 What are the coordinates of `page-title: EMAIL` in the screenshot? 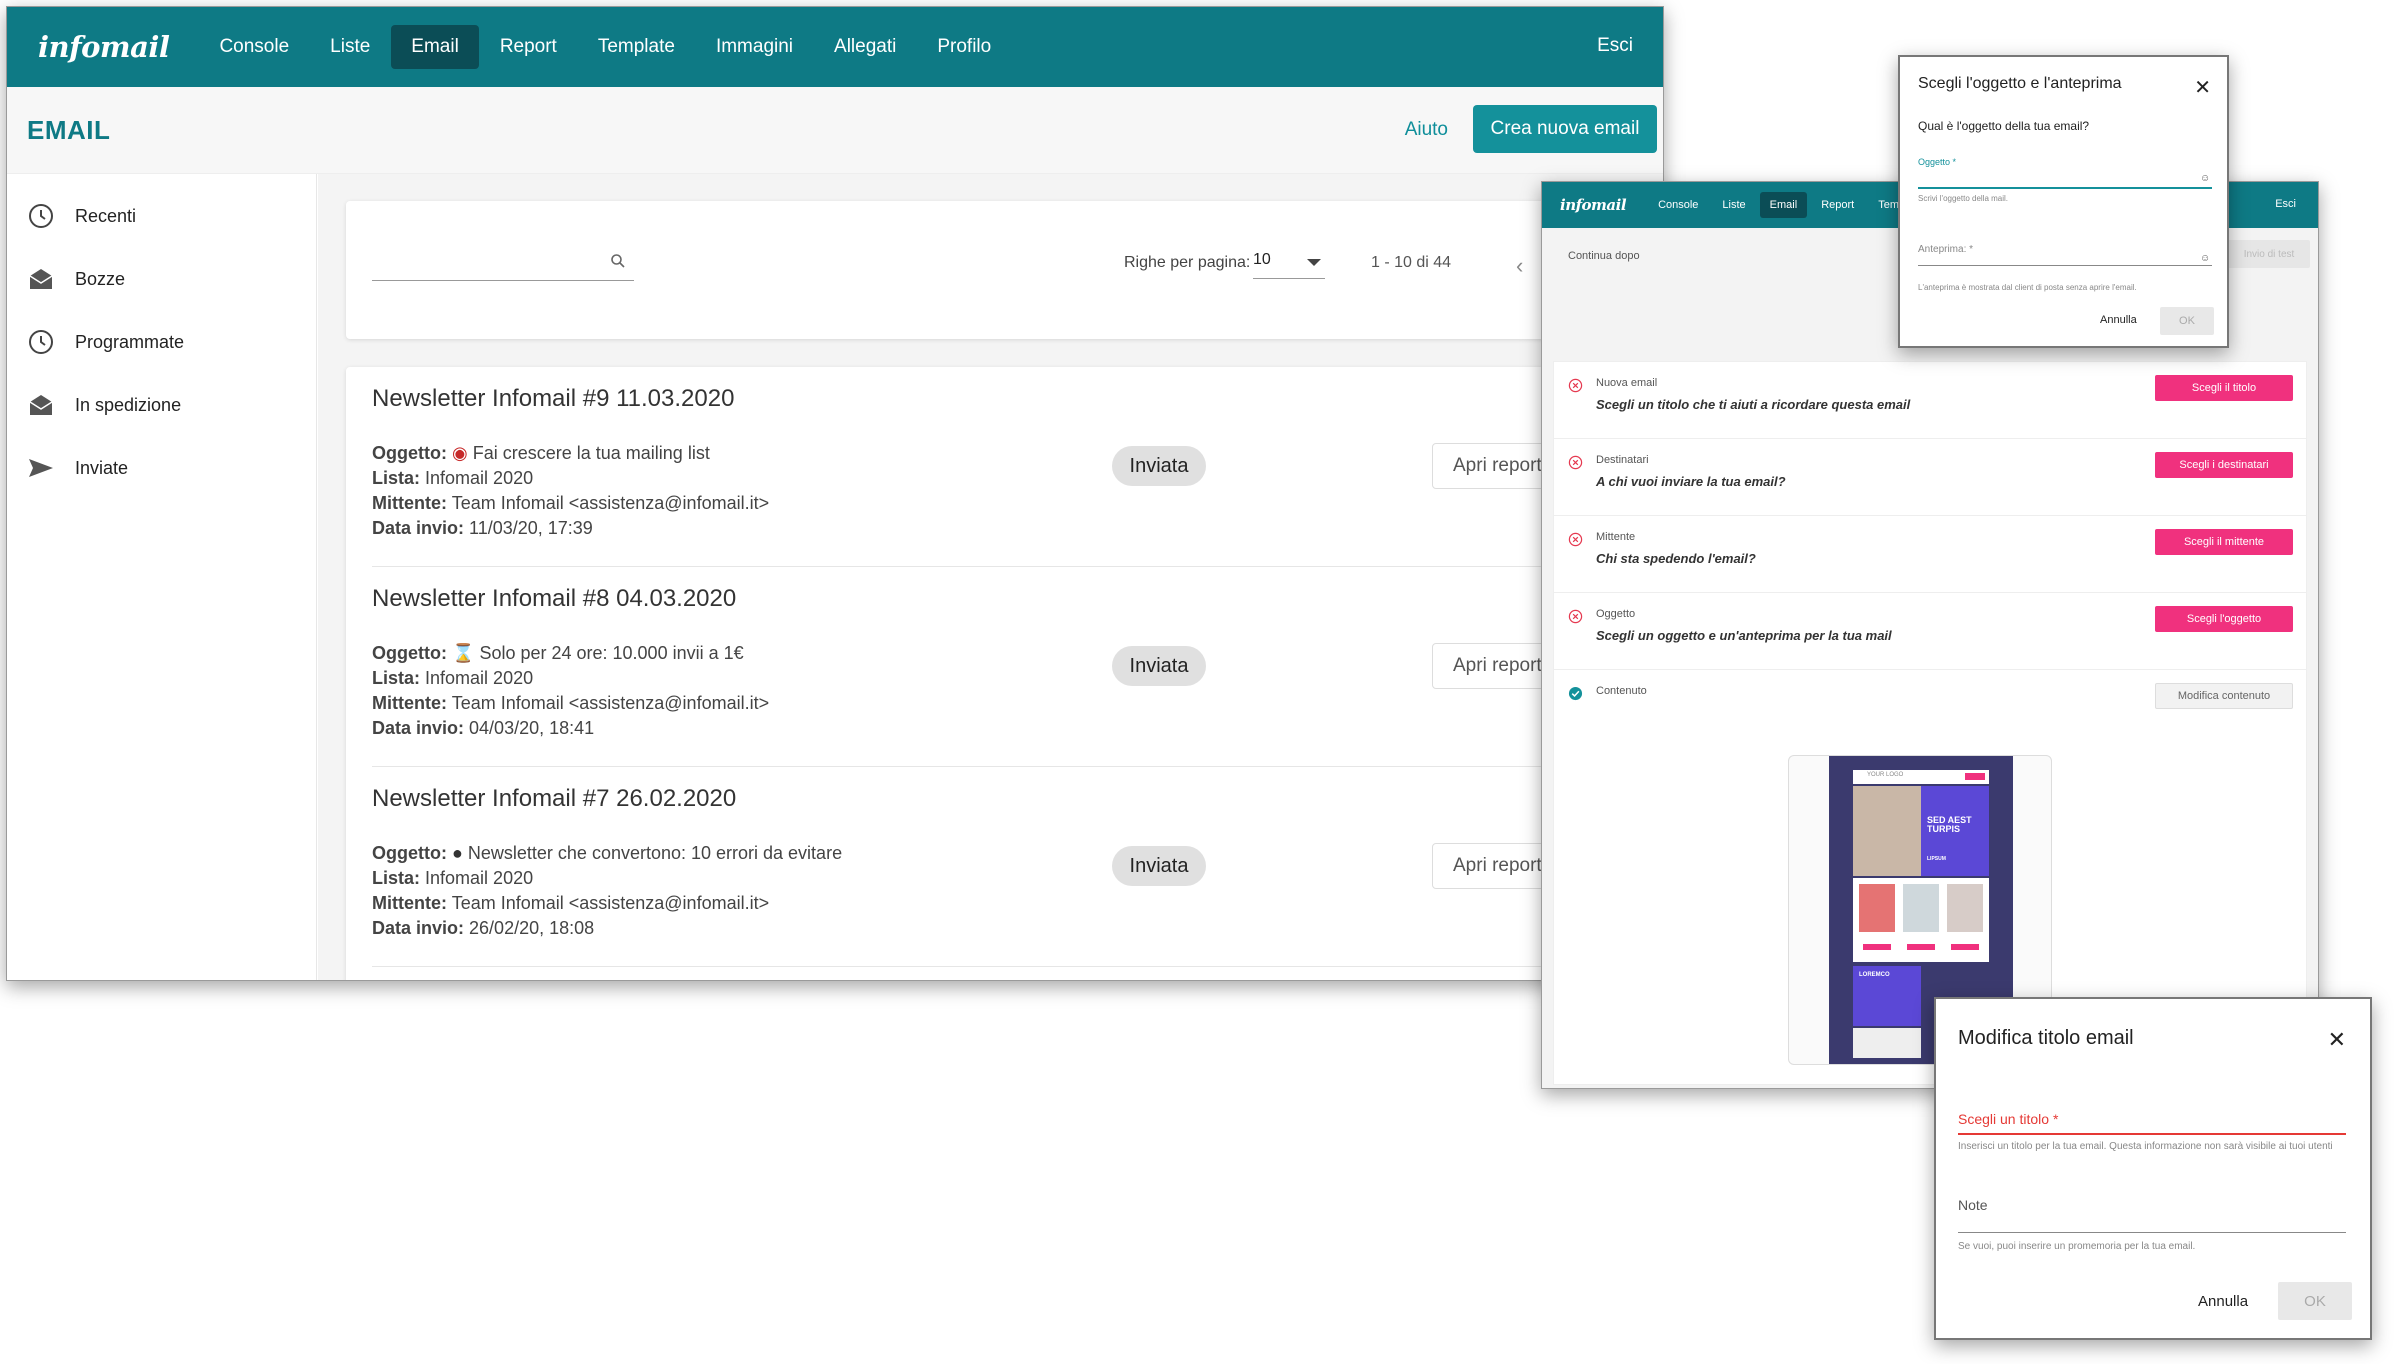 It's located at (69, 130).